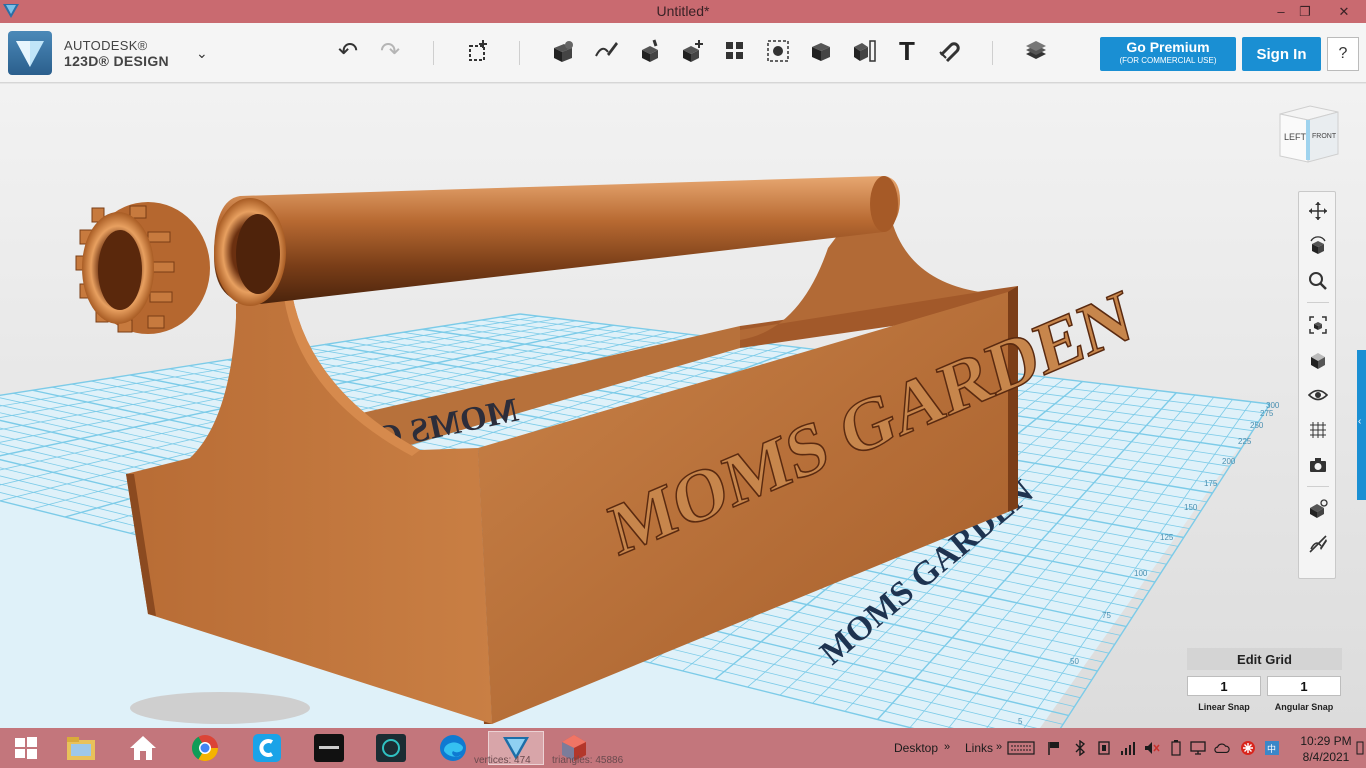 The image size is (1366, 768). Describe the element at coordinates (735, 51) in the screenshot. I see `pattern-button` at that location.